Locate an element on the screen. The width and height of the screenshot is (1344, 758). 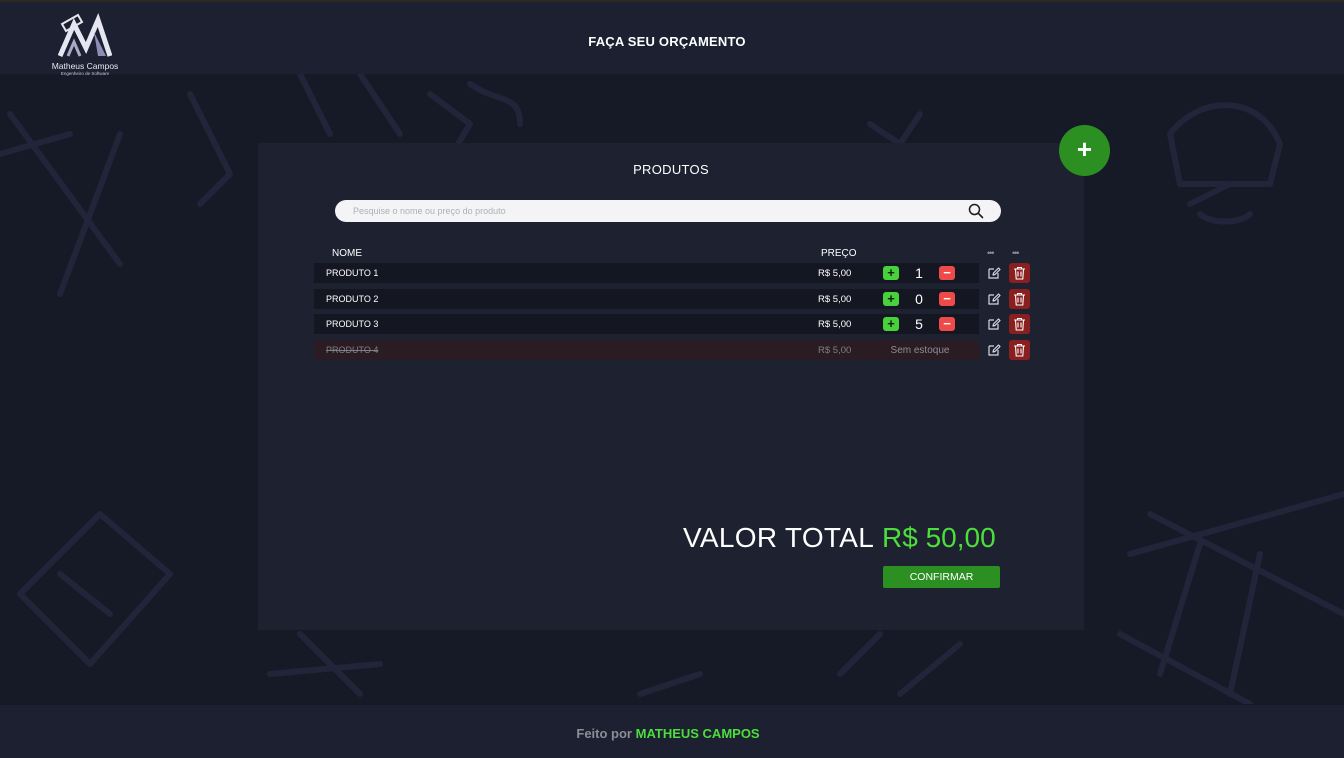
products-title: PRODUTOS is located at coordinates (671, 169).